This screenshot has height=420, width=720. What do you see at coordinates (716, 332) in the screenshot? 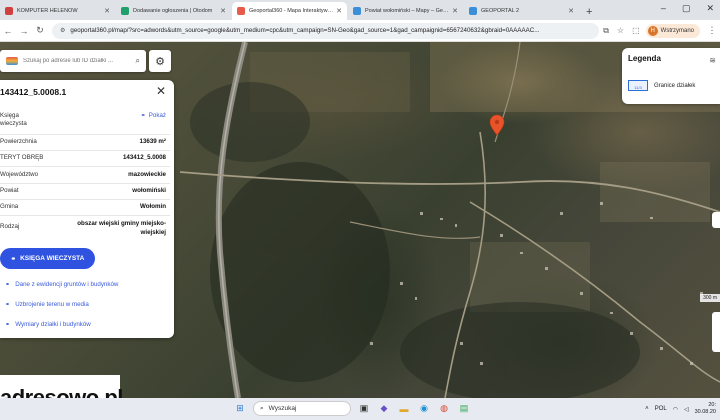
I see `zoom-controls` at bounding box center [716, 332].